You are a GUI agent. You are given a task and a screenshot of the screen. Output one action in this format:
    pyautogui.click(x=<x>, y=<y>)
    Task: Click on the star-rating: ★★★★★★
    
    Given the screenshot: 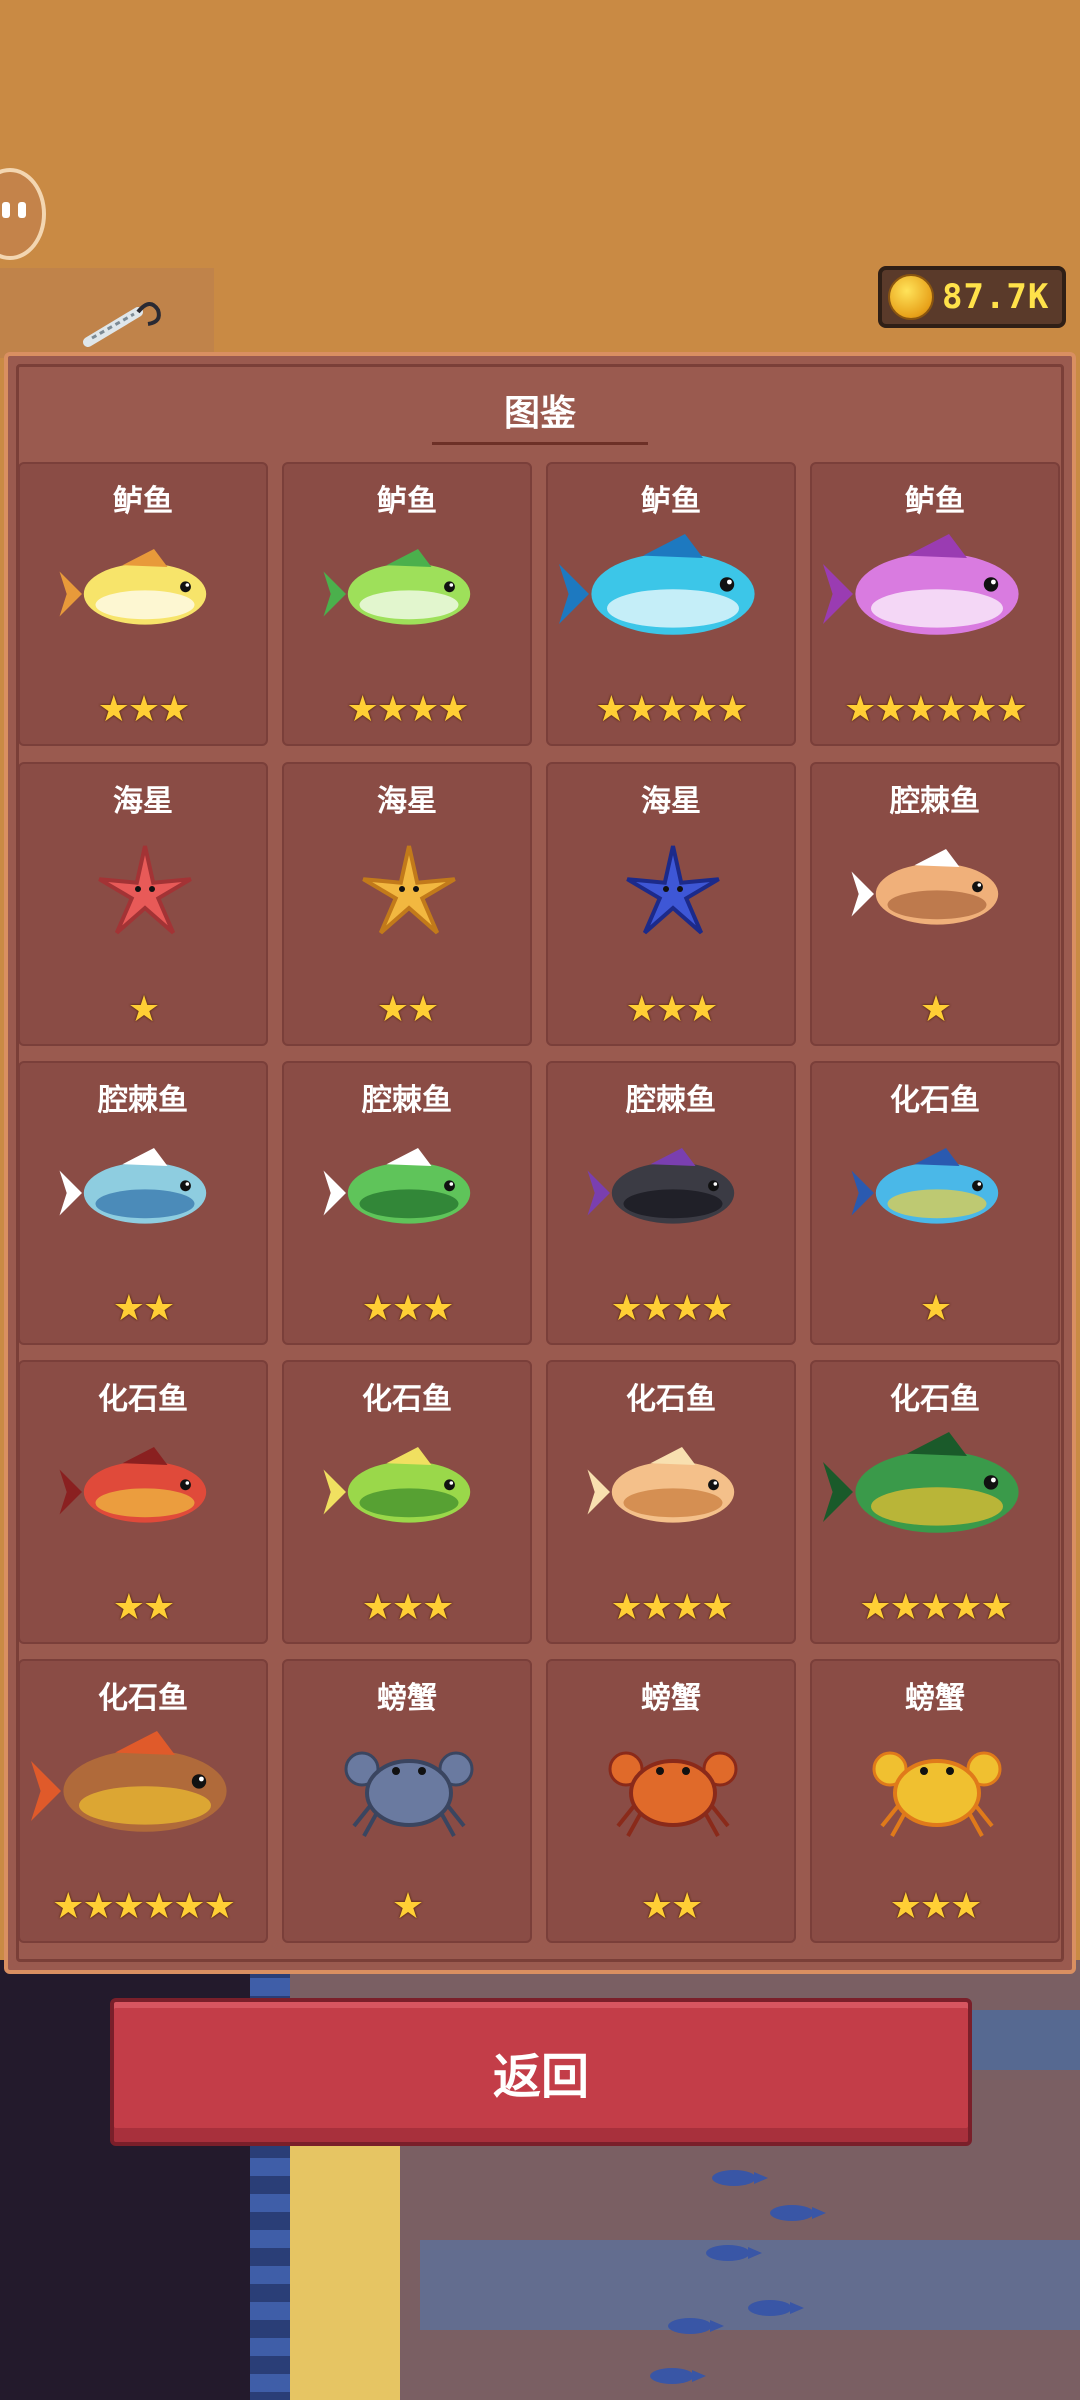 What is the action you would take?
    pyautogui.click(x=143, y=1906)
    